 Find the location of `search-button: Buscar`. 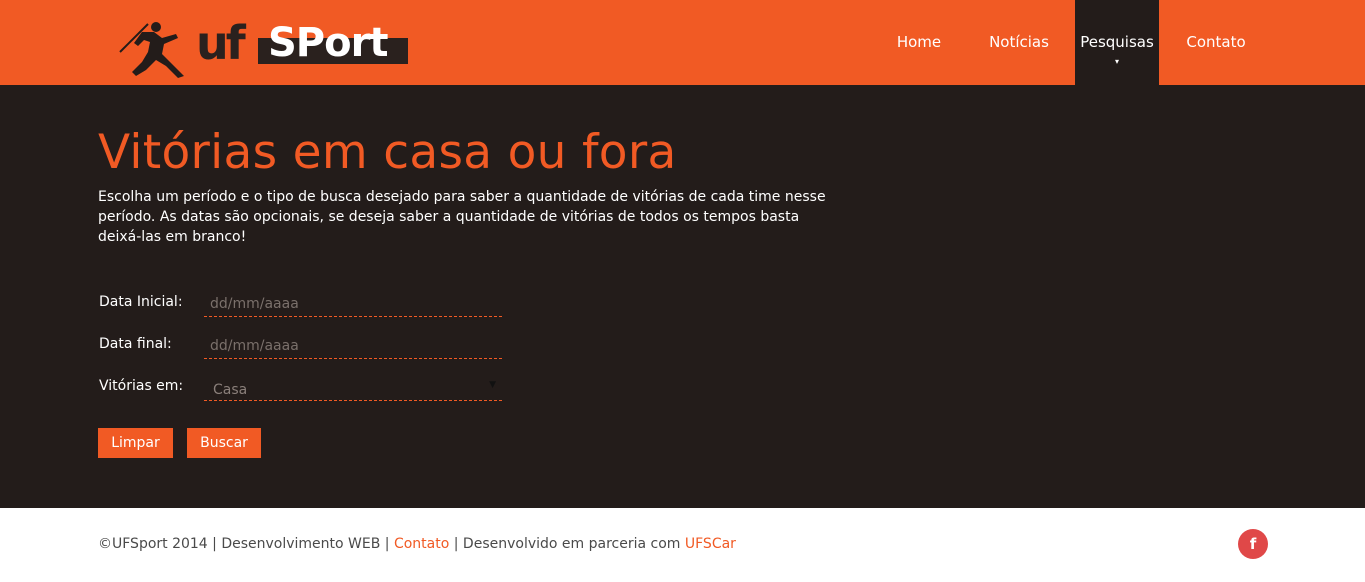

search-button: Buscar is located at coordinates (224, 443).